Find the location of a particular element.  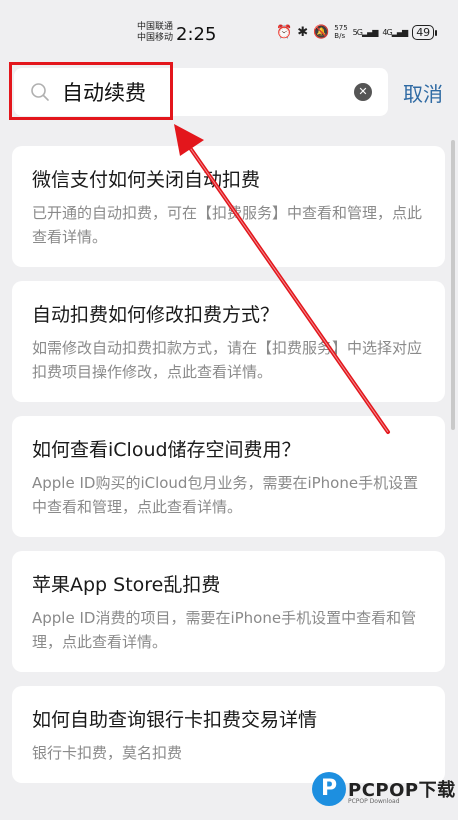

carrier-1: 中国联通 is located at coordinates (155, 27).